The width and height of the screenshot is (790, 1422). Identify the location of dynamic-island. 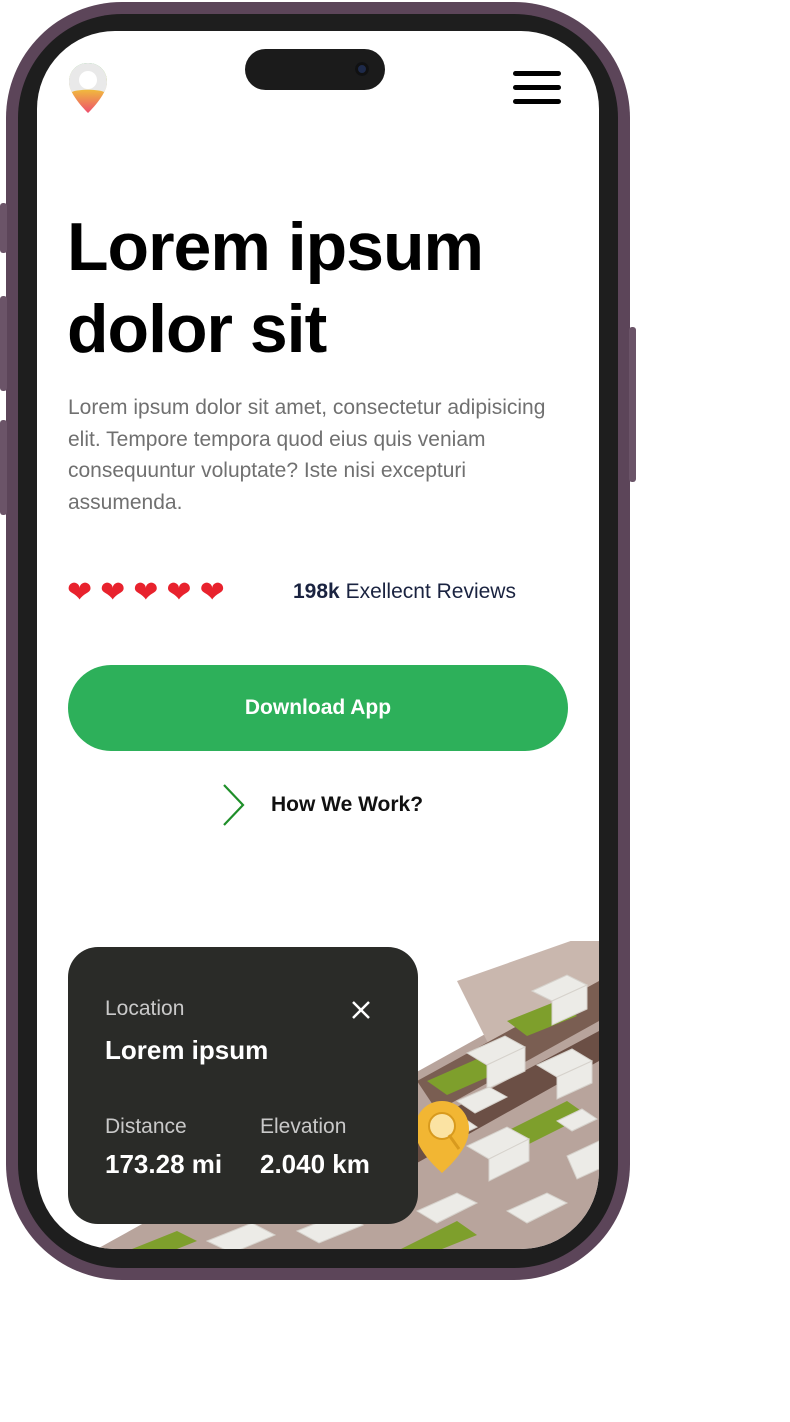
(315, 69).